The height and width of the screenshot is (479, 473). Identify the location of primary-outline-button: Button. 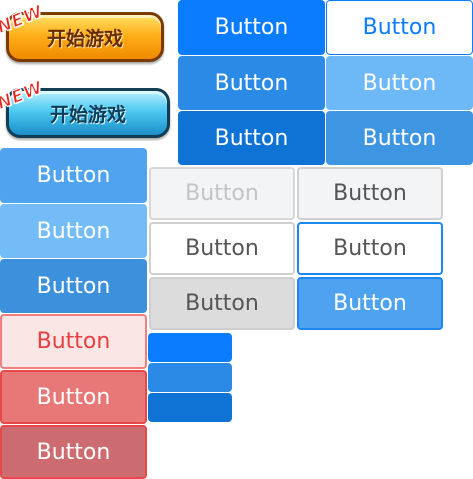
(399, 27).